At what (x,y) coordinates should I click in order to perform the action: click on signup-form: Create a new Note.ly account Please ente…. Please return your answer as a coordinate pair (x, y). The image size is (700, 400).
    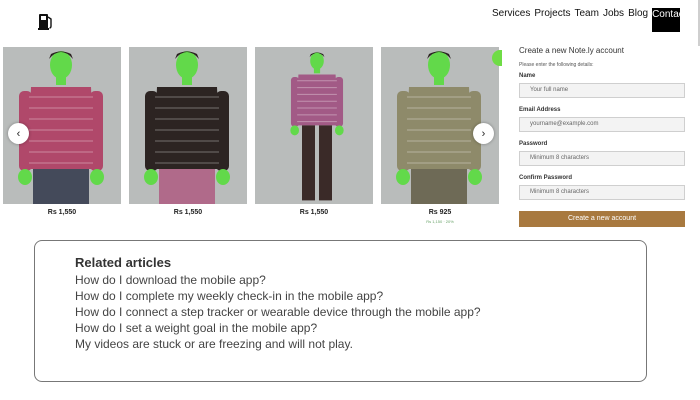
    Looking at the image, I should click on (602, 136).